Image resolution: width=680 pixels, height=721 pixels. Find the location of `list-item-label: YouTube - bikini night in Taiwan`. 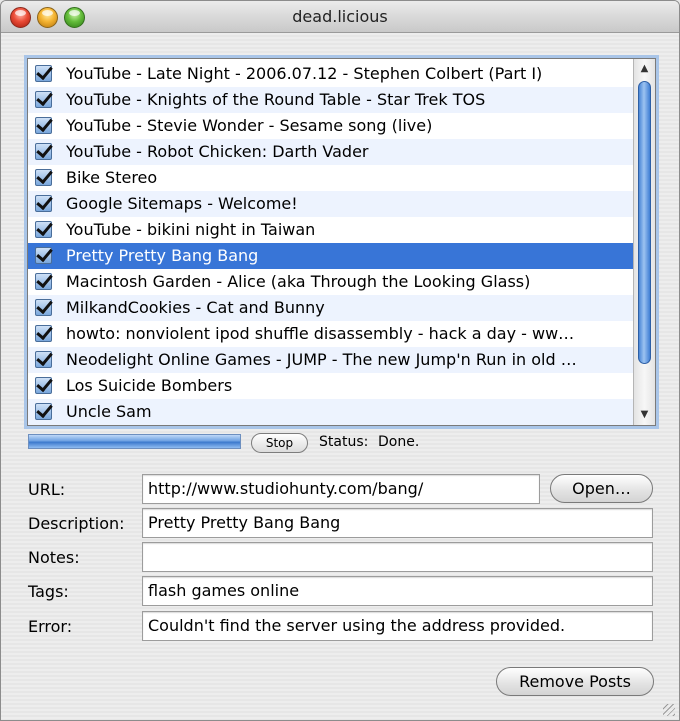

list-item-label: YouTube - bikini night in Taiwan is located at coordinates (191, 229).